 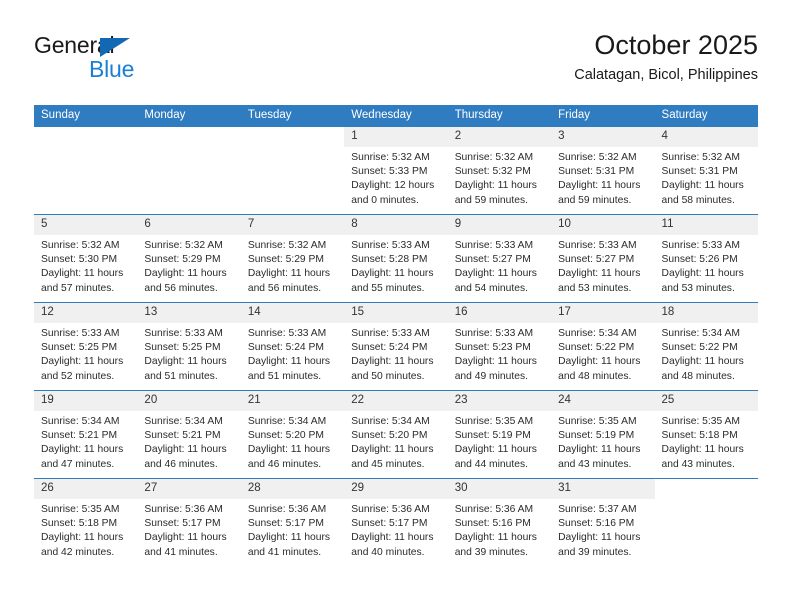 I want to click on sunset-time: Sunset: 5:30 PM, so click(x=79, y=260).